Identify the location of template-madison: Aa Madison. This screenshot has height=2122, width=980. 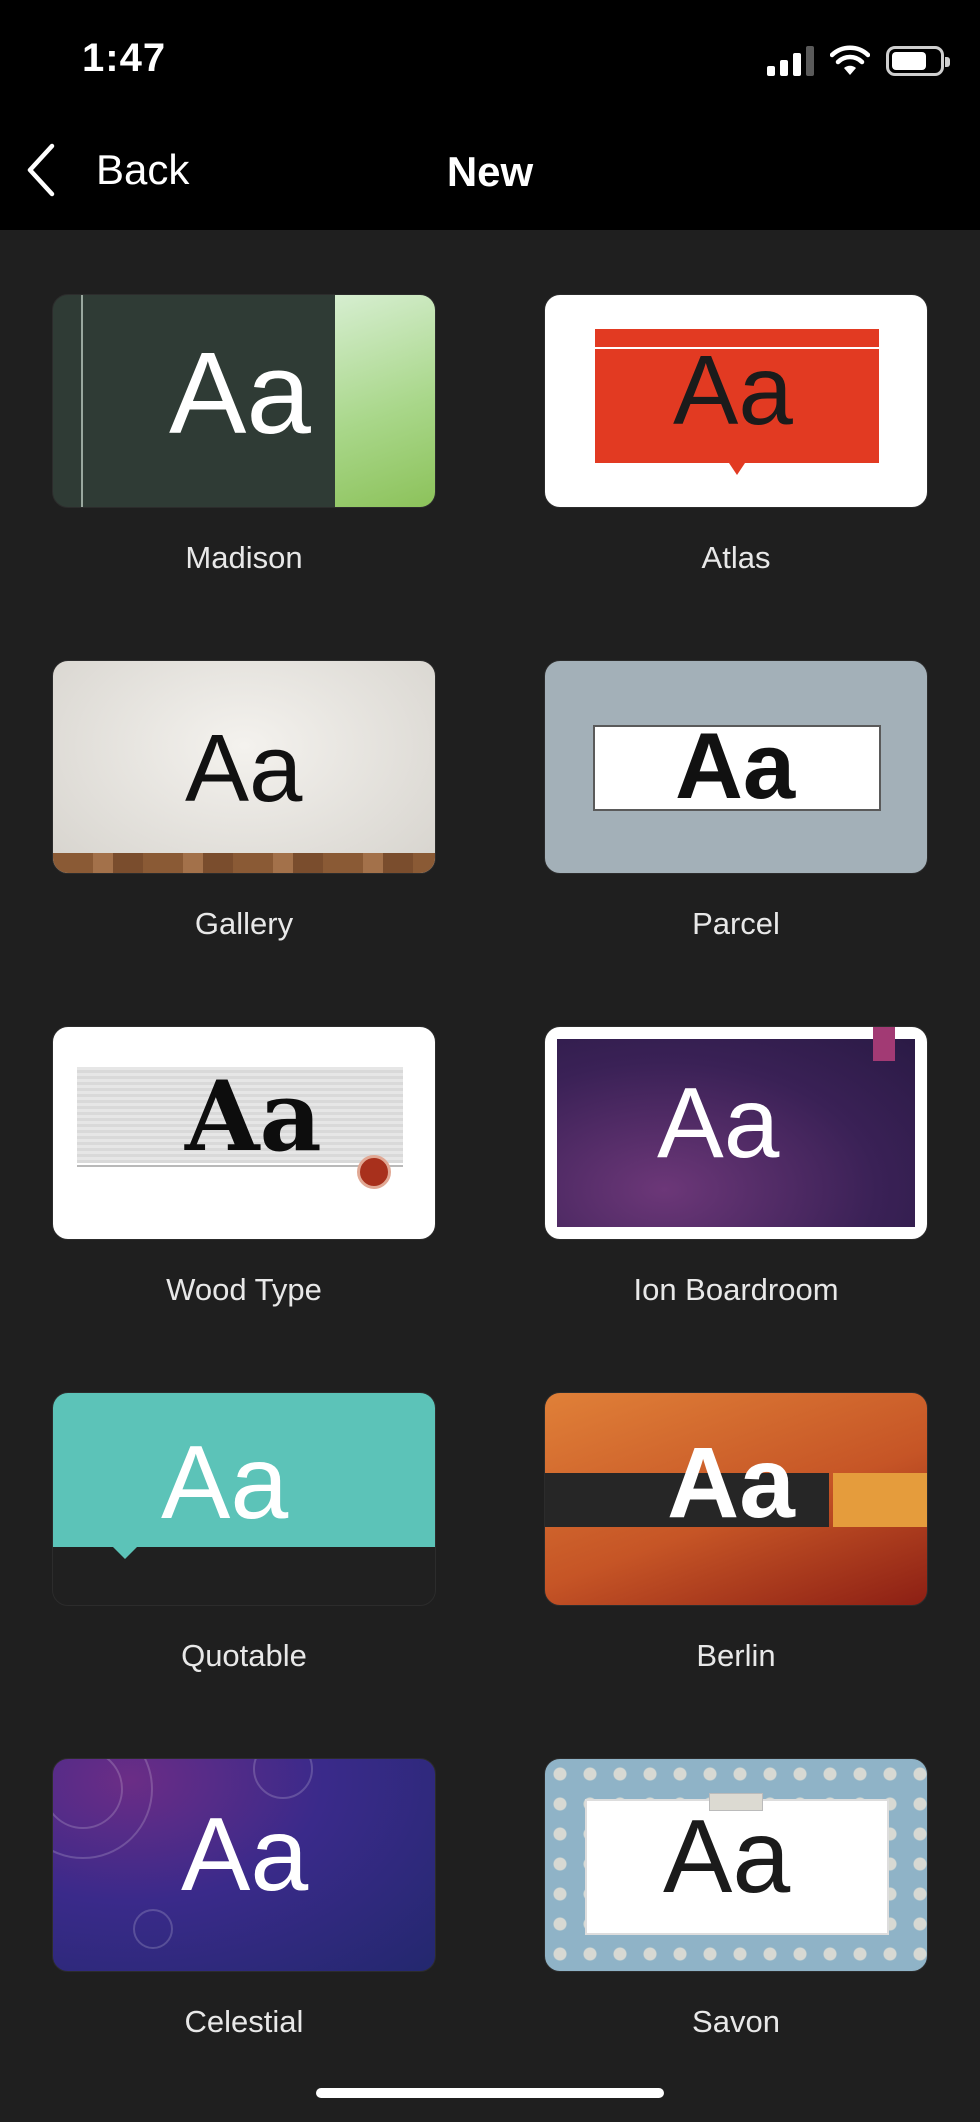
(244, 434).